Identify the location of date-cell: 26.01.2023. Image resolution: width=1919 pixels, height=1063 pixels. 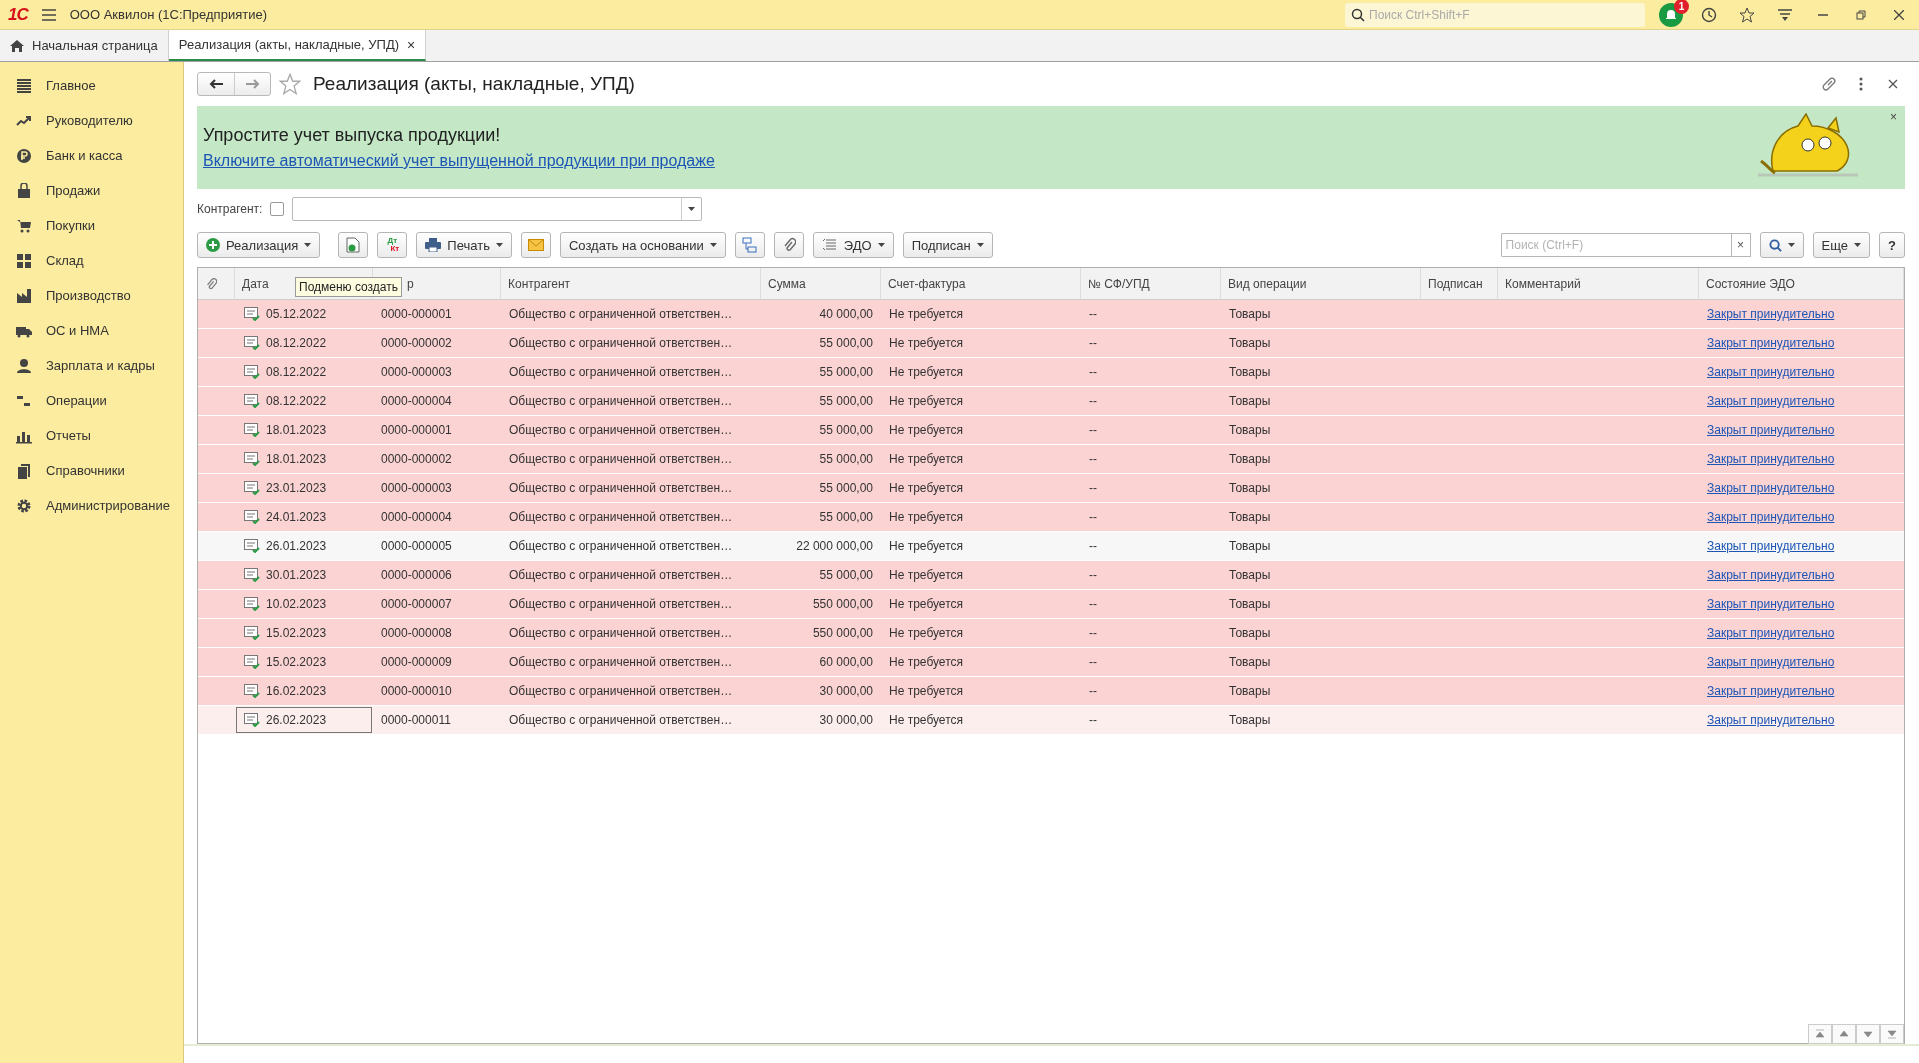
(304, 546).